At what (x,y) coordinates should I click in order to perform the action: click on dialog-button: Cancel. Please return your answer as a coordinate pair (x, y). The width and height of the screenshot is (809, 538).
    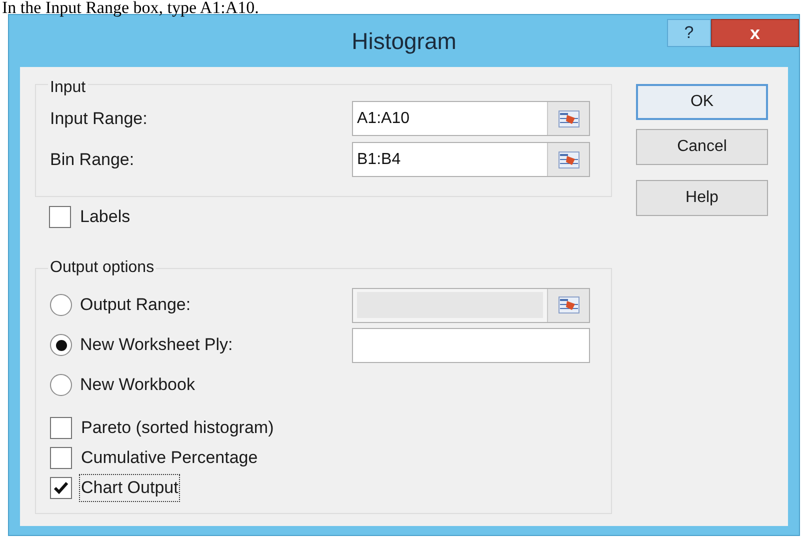
    Looking at the image, I should click on (702, 147).